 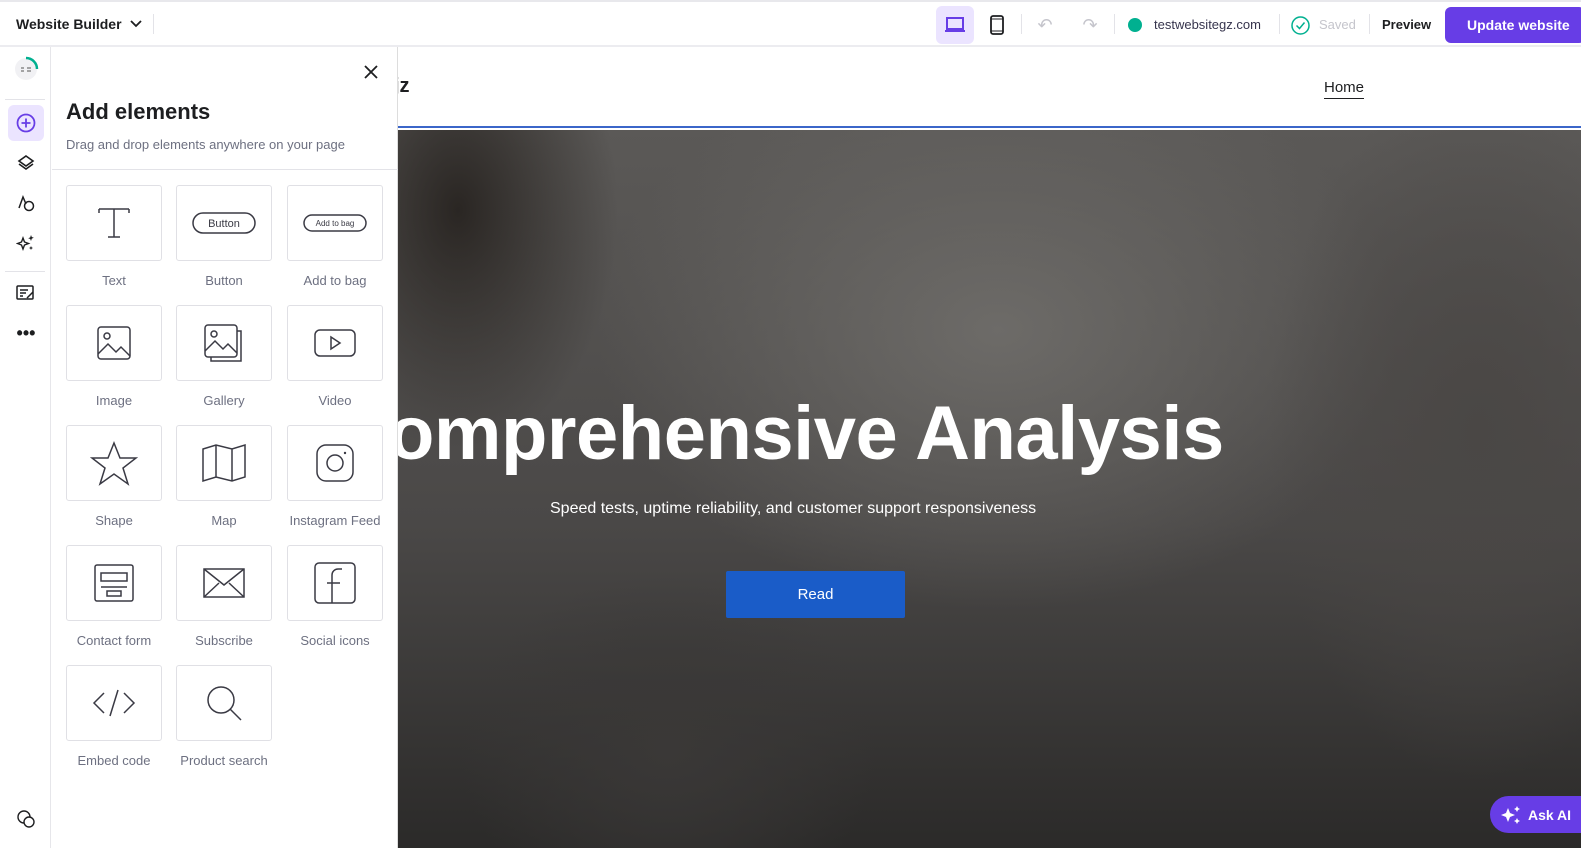 I want to click on element-tile-button: Button Button, so click(x=224, y=236).